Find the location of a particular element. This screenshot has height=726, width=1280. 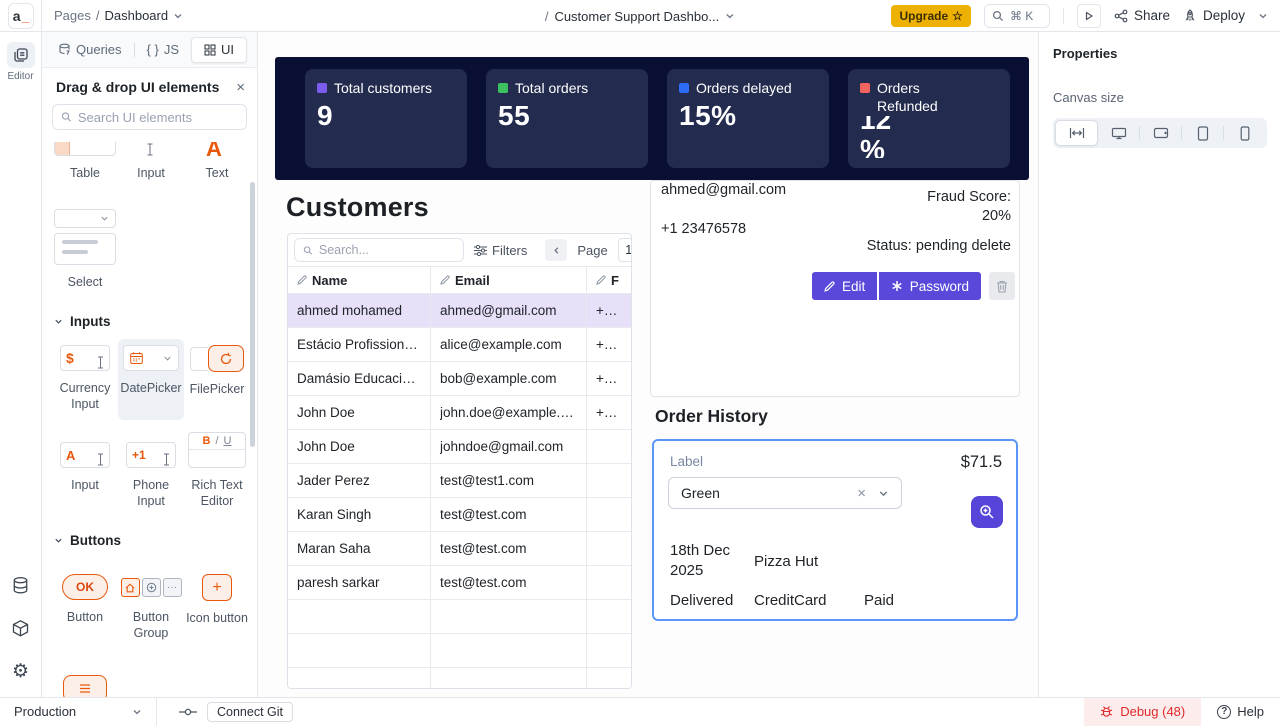

canvas-size-desktop is located at coordinates (1118, 133).